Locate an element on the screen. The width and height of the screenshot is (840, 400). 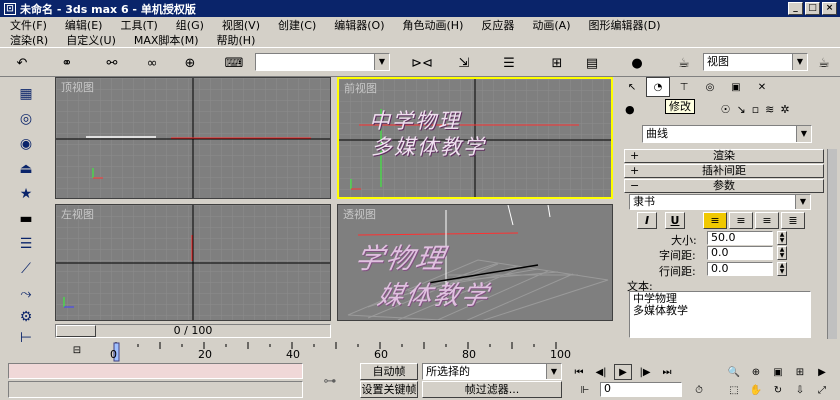
bend-icon: ⤳ is located at coordinates (26, 294).